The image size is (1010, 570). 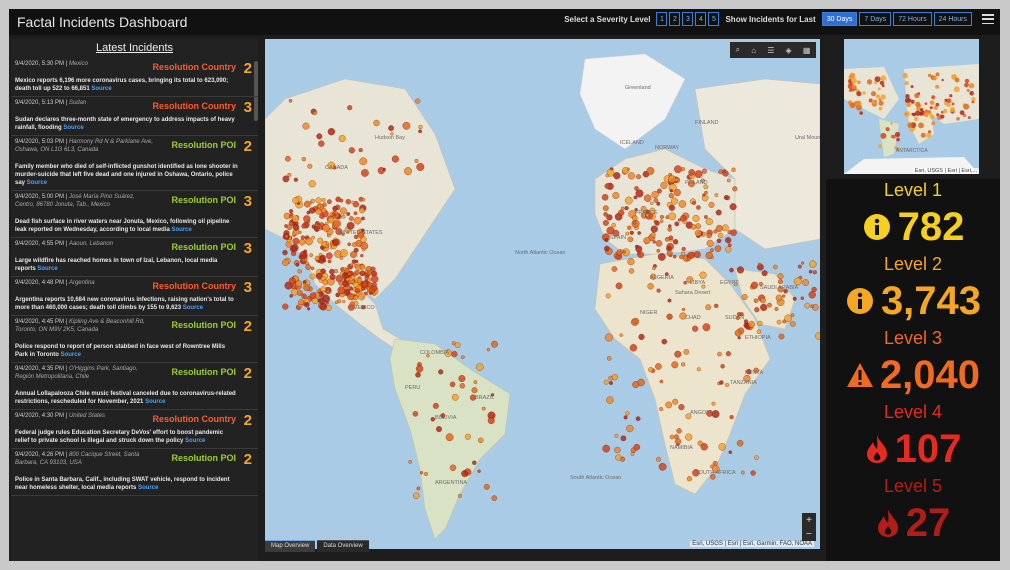 I want to click on layers-icon: ◈, so click(x=789, y=50).